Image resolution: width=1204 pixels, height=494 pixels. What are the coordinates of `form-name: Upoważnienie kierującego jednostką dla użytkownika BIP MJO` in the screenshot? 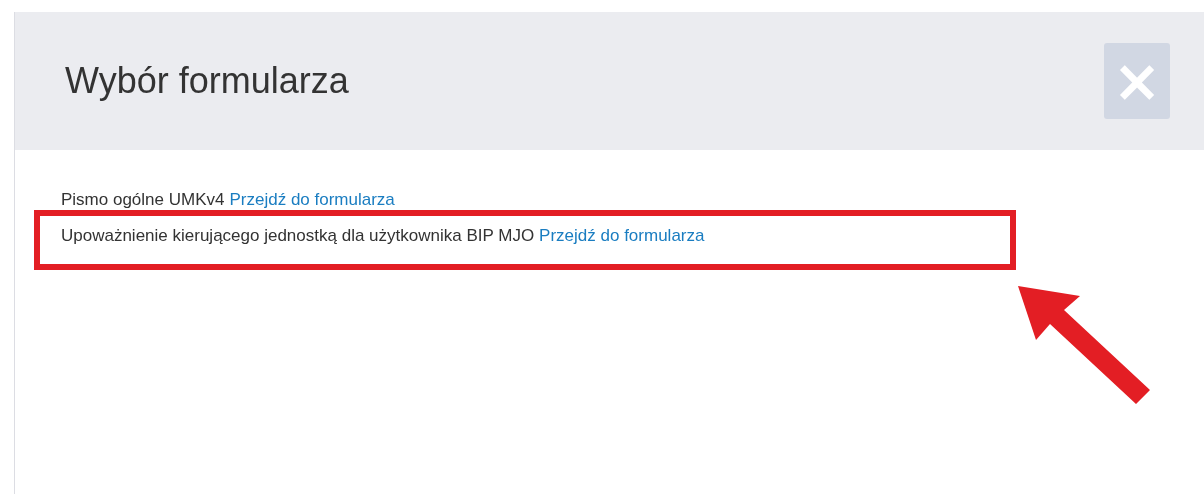 It's located at (298, 236).